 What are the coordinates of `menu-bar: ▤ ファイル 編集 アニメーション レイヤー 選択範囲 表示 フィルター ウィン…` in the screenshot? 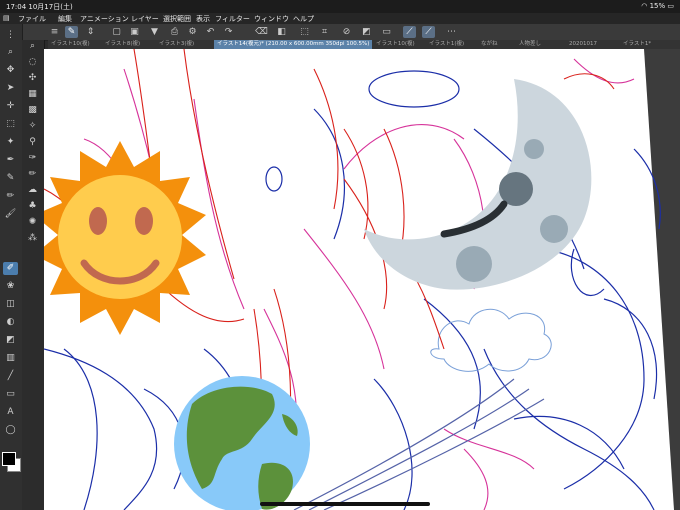 It's located at (340, 18).